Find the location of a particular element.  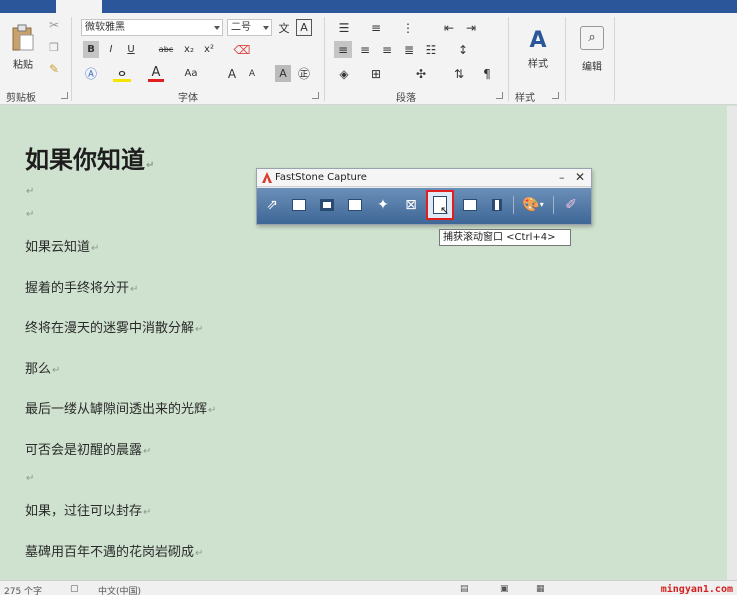

web-layout-icon: ▦ is located at coordinates (540, 589).